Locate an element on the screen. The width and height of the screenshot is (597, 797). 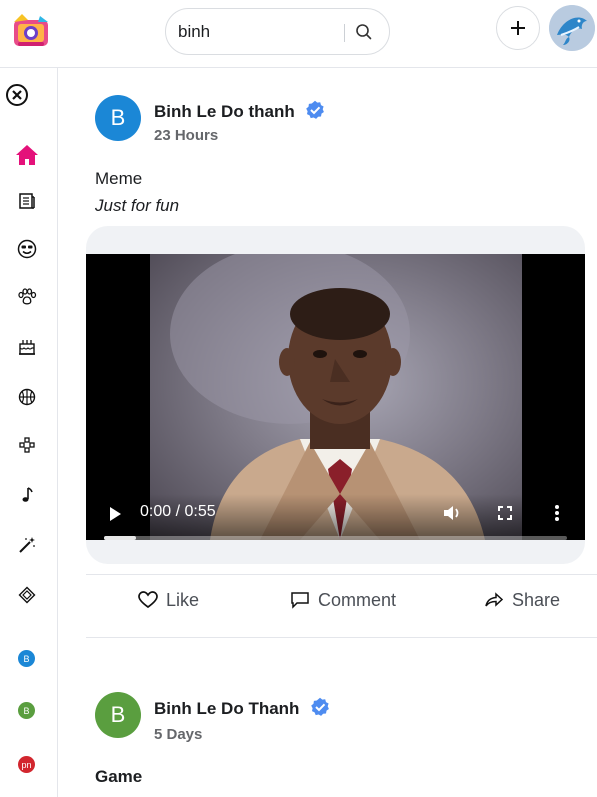
sidebar-badge-user-2: B is located at coordinates (26, 710).